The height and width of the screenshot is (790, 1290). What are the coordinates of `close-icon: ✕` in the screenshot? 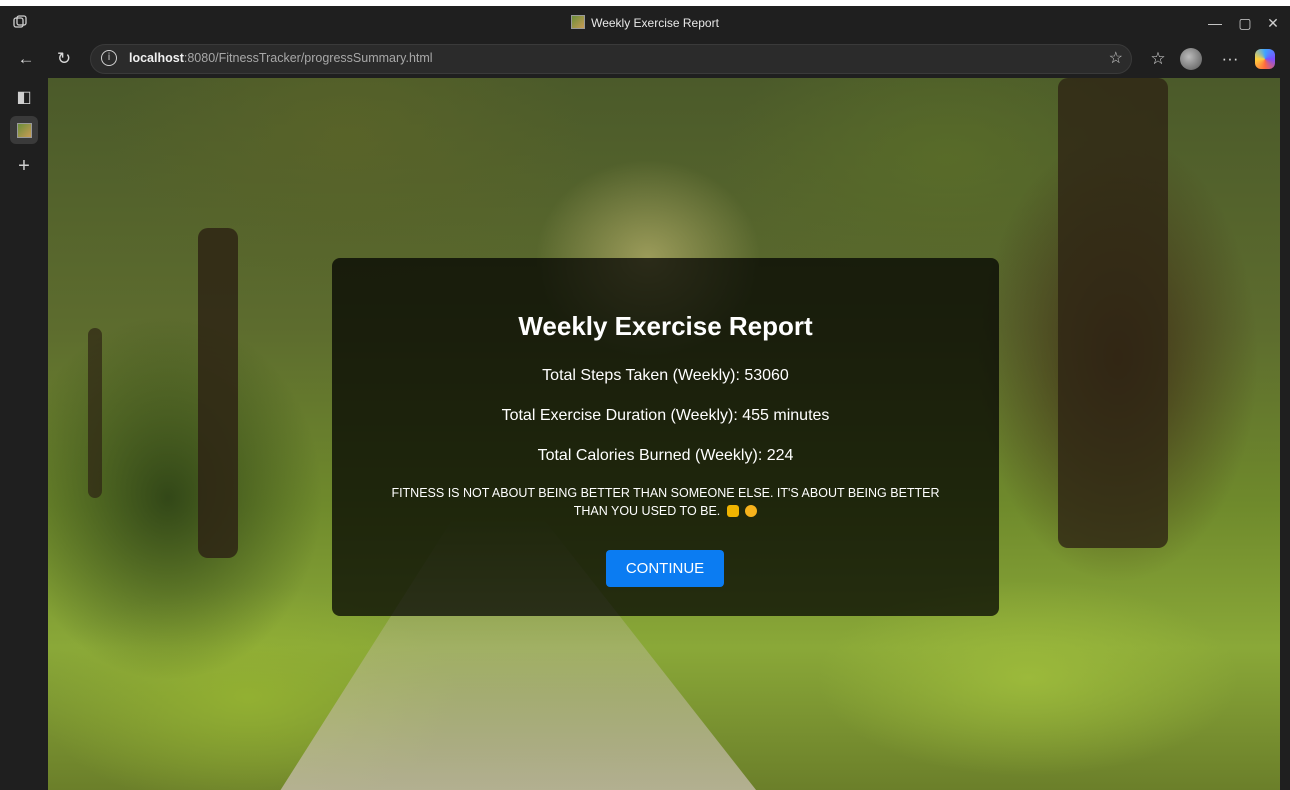 It's located at (1273, 23).